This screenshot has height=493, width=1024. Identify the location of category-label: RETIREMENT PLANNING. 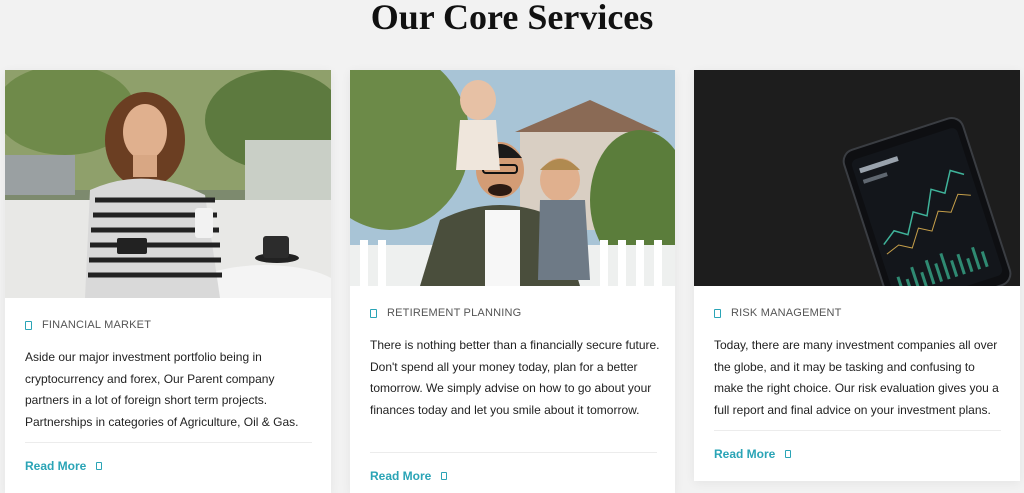
(445, 313).